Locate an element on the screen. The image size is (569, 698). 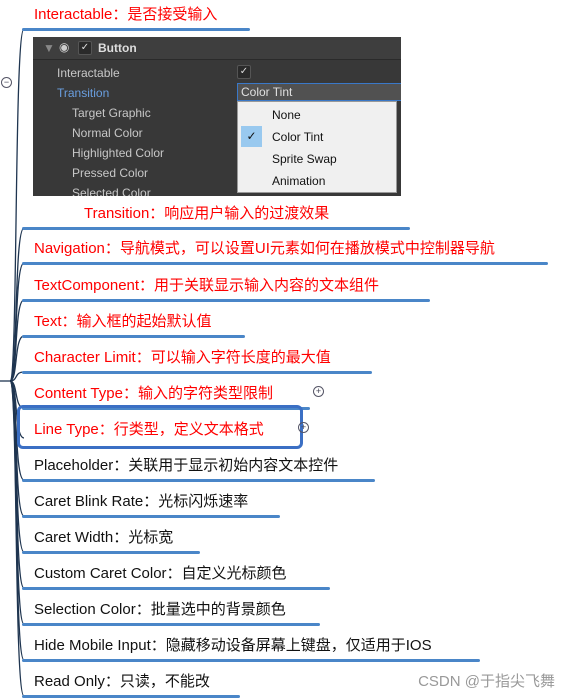
topic-node: Character Limit：可以输入字符长度的最大值 is located at coordinates (182, 356).